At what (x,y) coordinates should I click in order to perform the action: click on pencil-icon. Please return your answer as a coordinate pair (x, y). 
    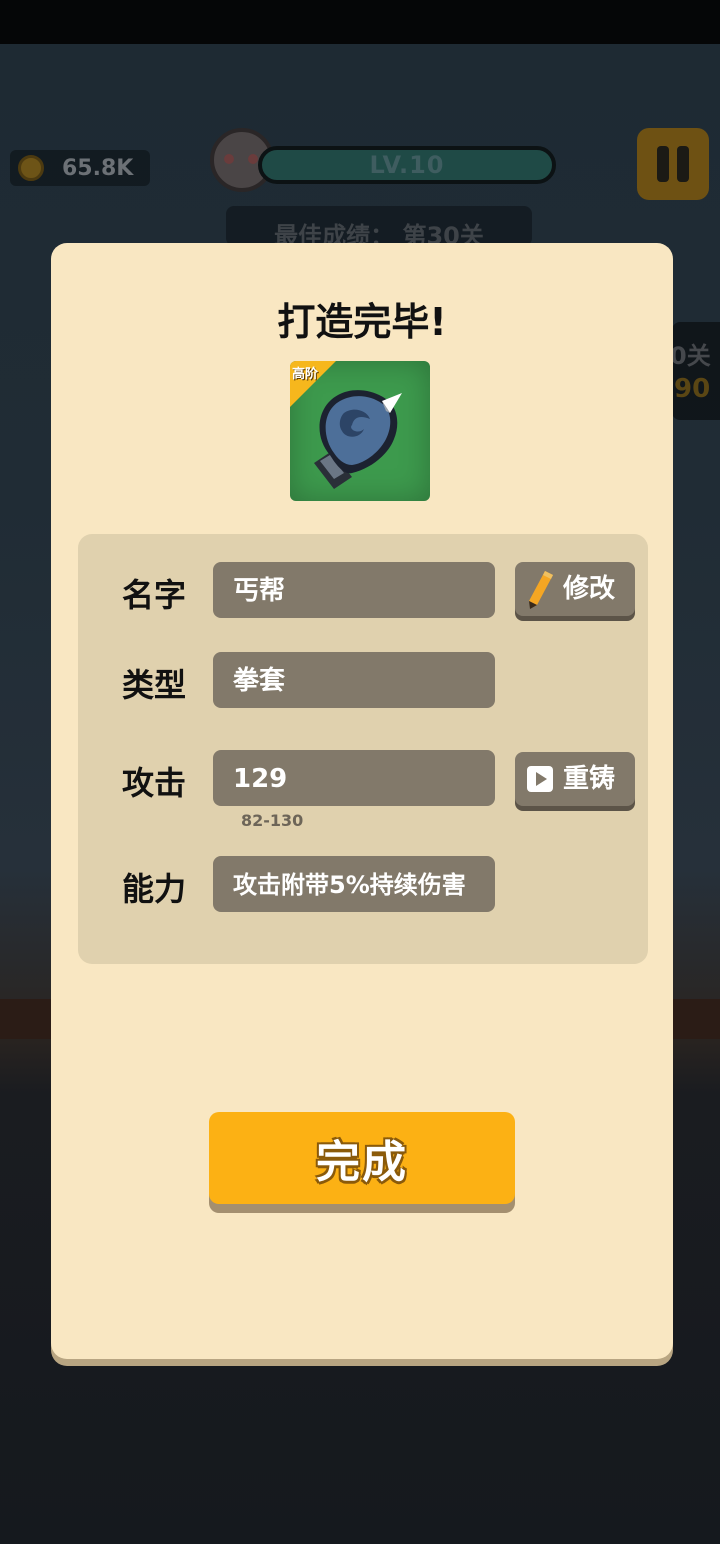
    Looking at the image, I should click on (540, 589).